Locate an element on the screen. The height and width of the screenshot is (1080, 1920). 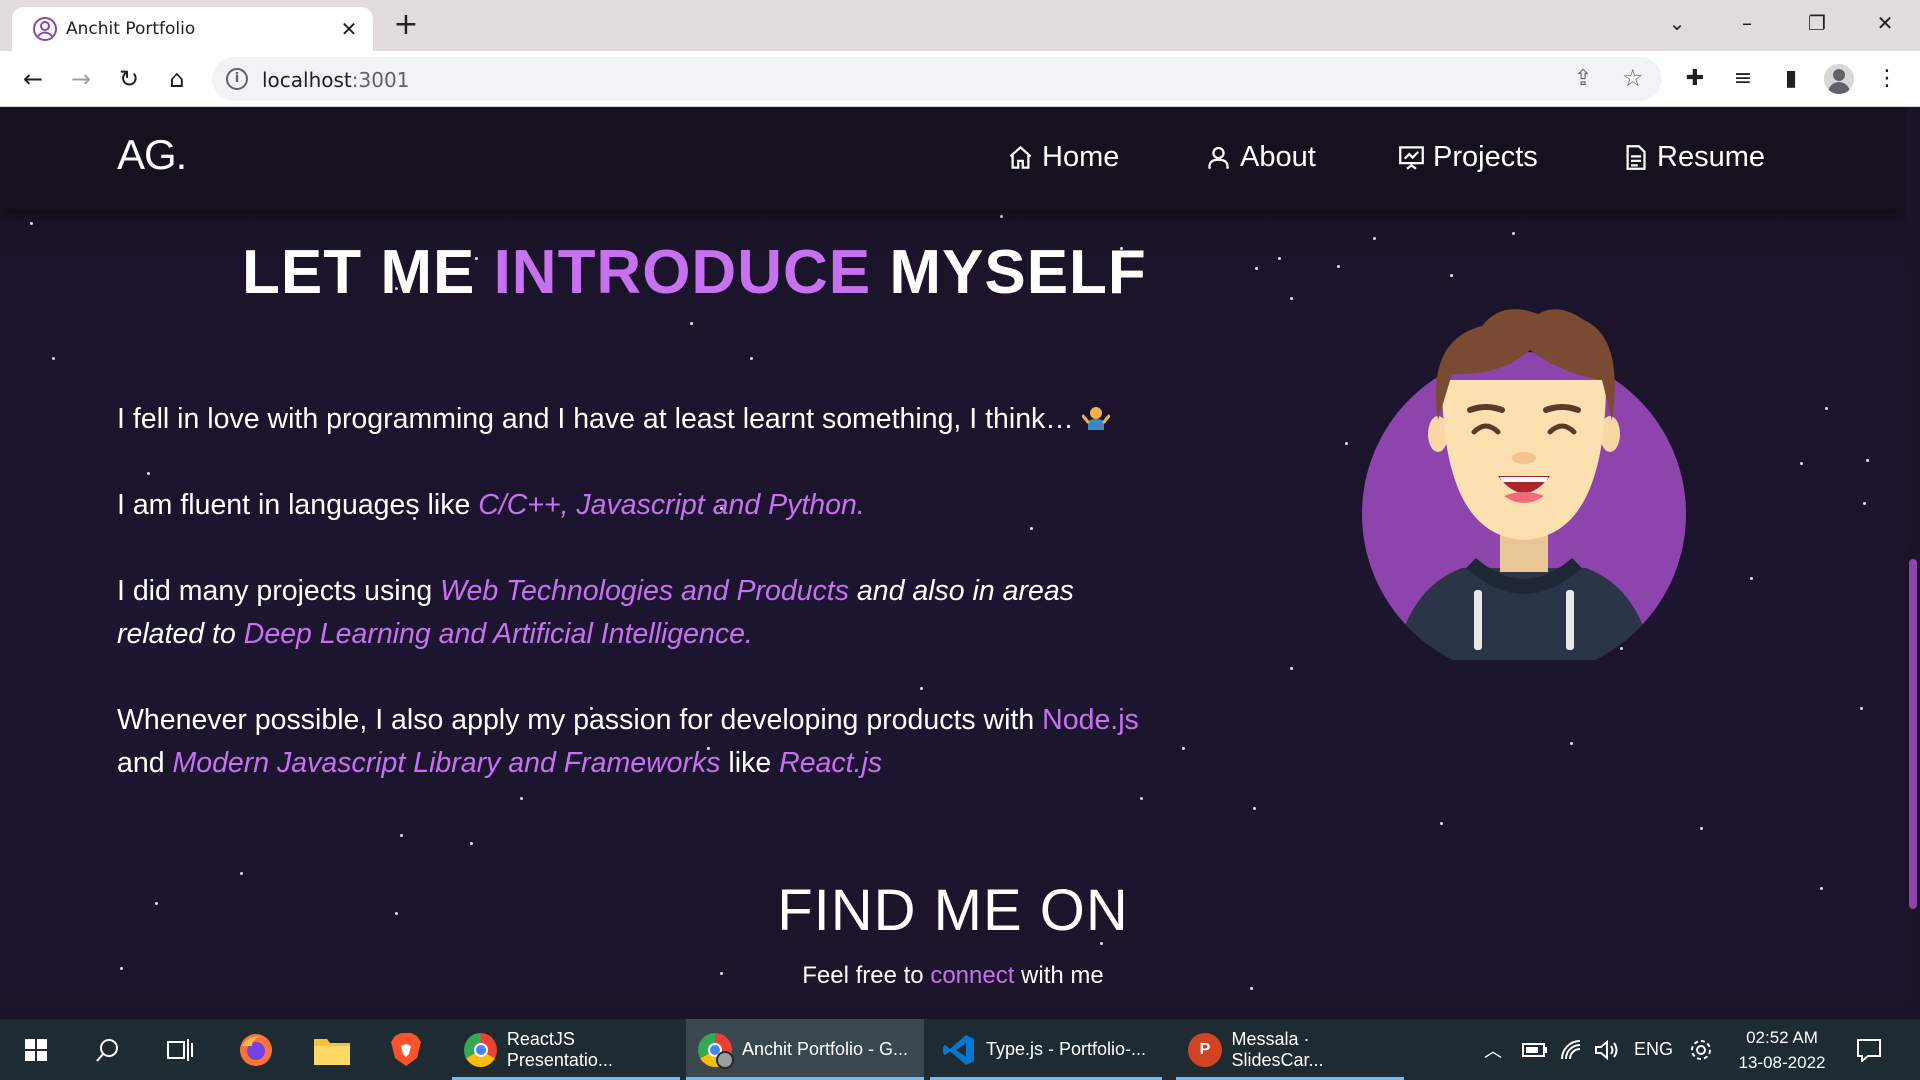
nav-label-about: About is located at coordinates (1278, 156).